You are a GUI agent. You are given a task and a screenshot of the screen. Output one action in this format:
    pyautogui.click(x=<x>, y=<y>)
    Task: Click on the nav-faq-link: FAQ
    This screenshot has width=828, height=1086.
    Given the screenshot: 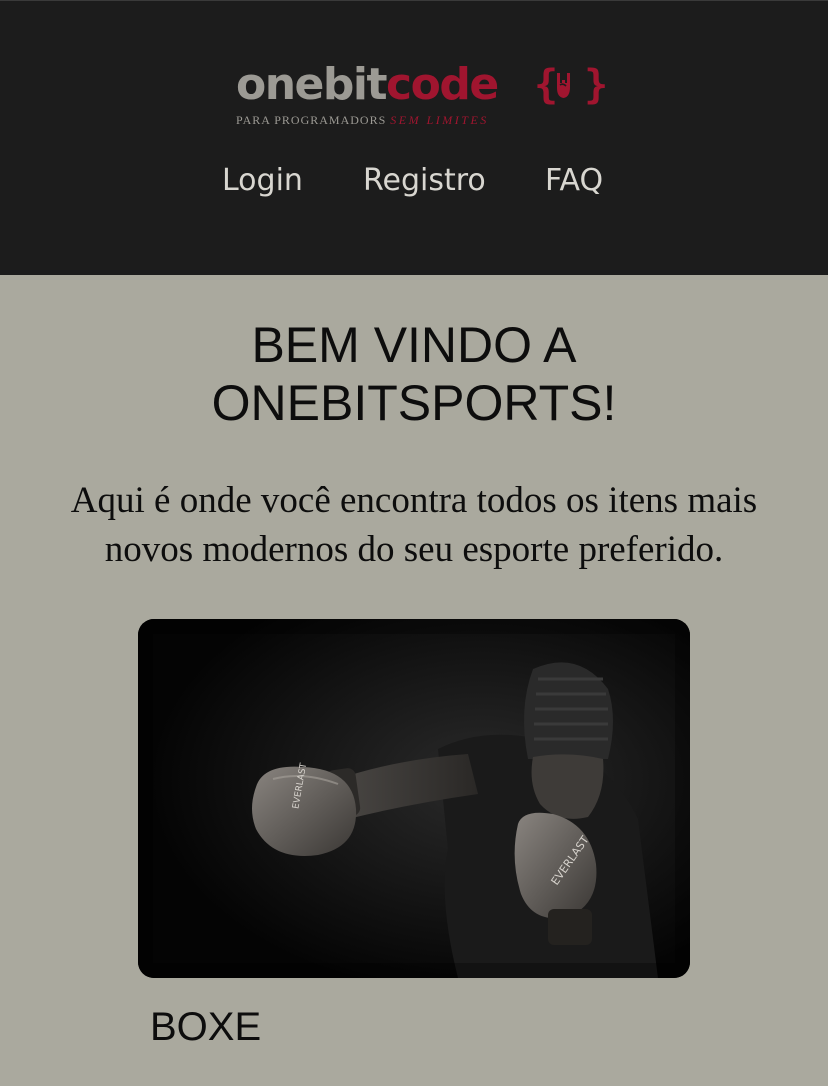 What is the action you would take?
    pyautogui.click(x=574, y=181)
    